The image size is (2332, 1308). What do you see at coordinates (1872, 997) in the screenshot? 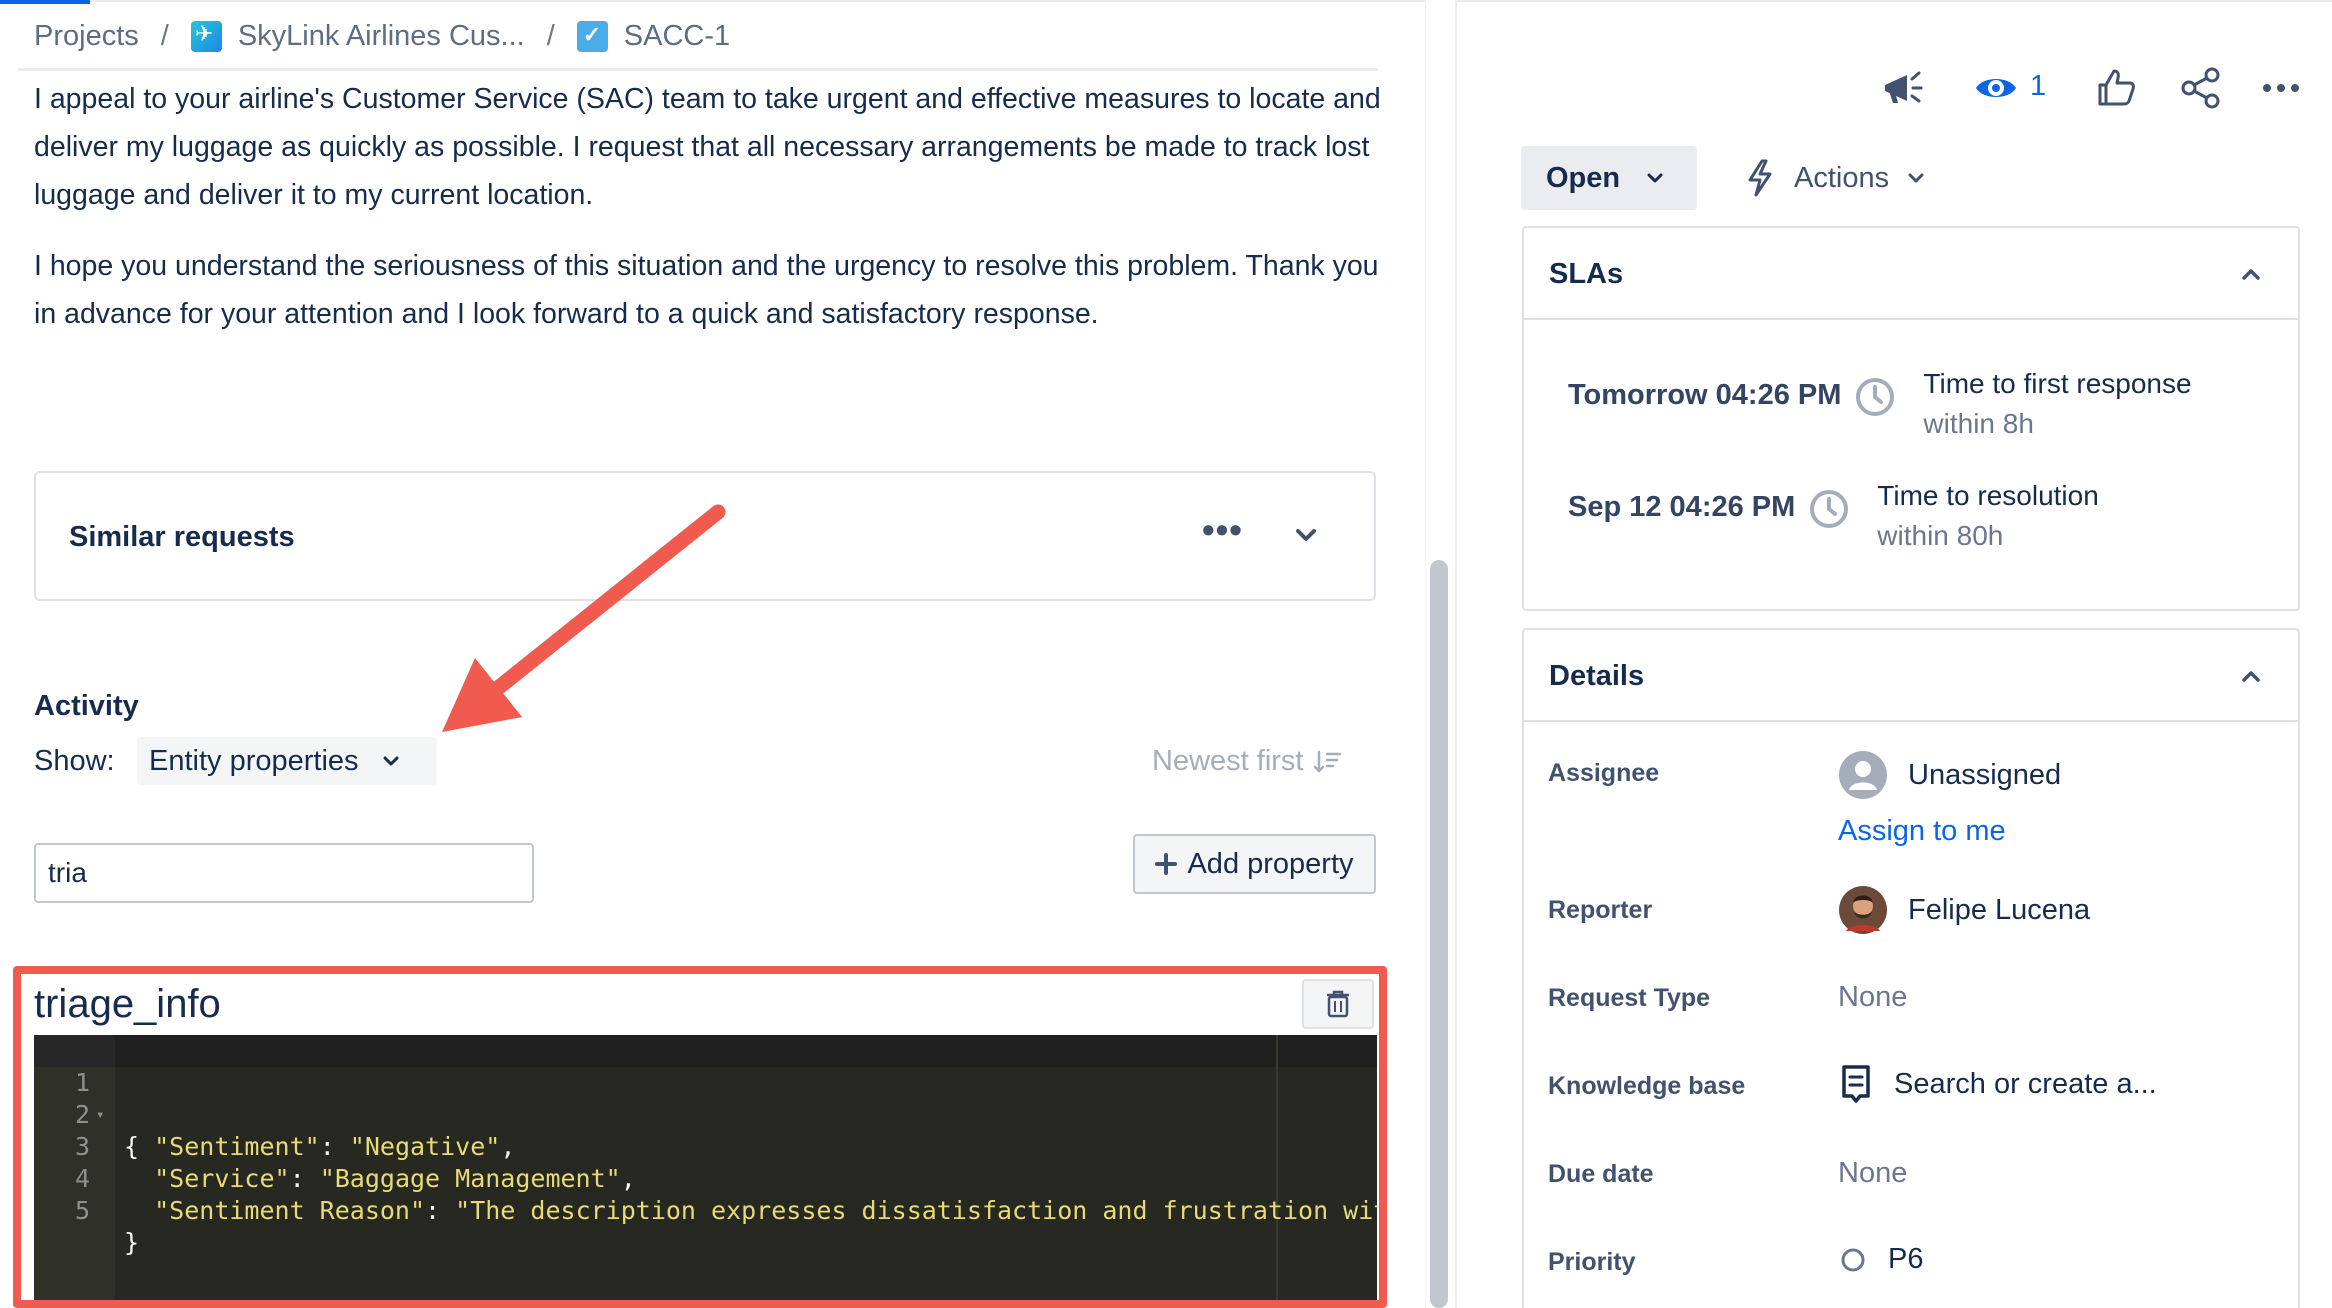
I see `request-type-value: None` at bounding box center [1872, 997].